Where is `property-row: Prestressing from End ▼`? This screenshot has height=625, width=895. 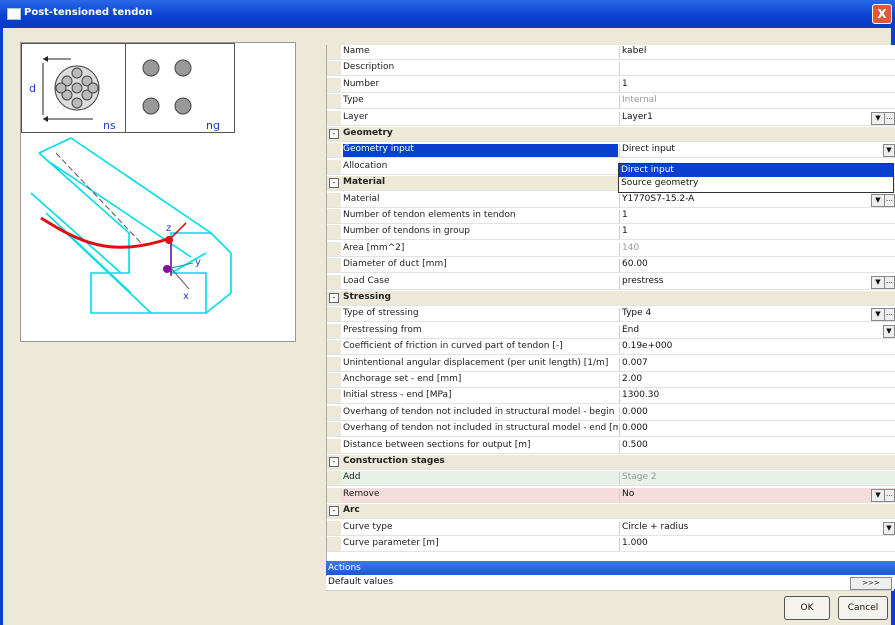
property-row: Prestressing from End ▼ is located at coordinates (611, 331).